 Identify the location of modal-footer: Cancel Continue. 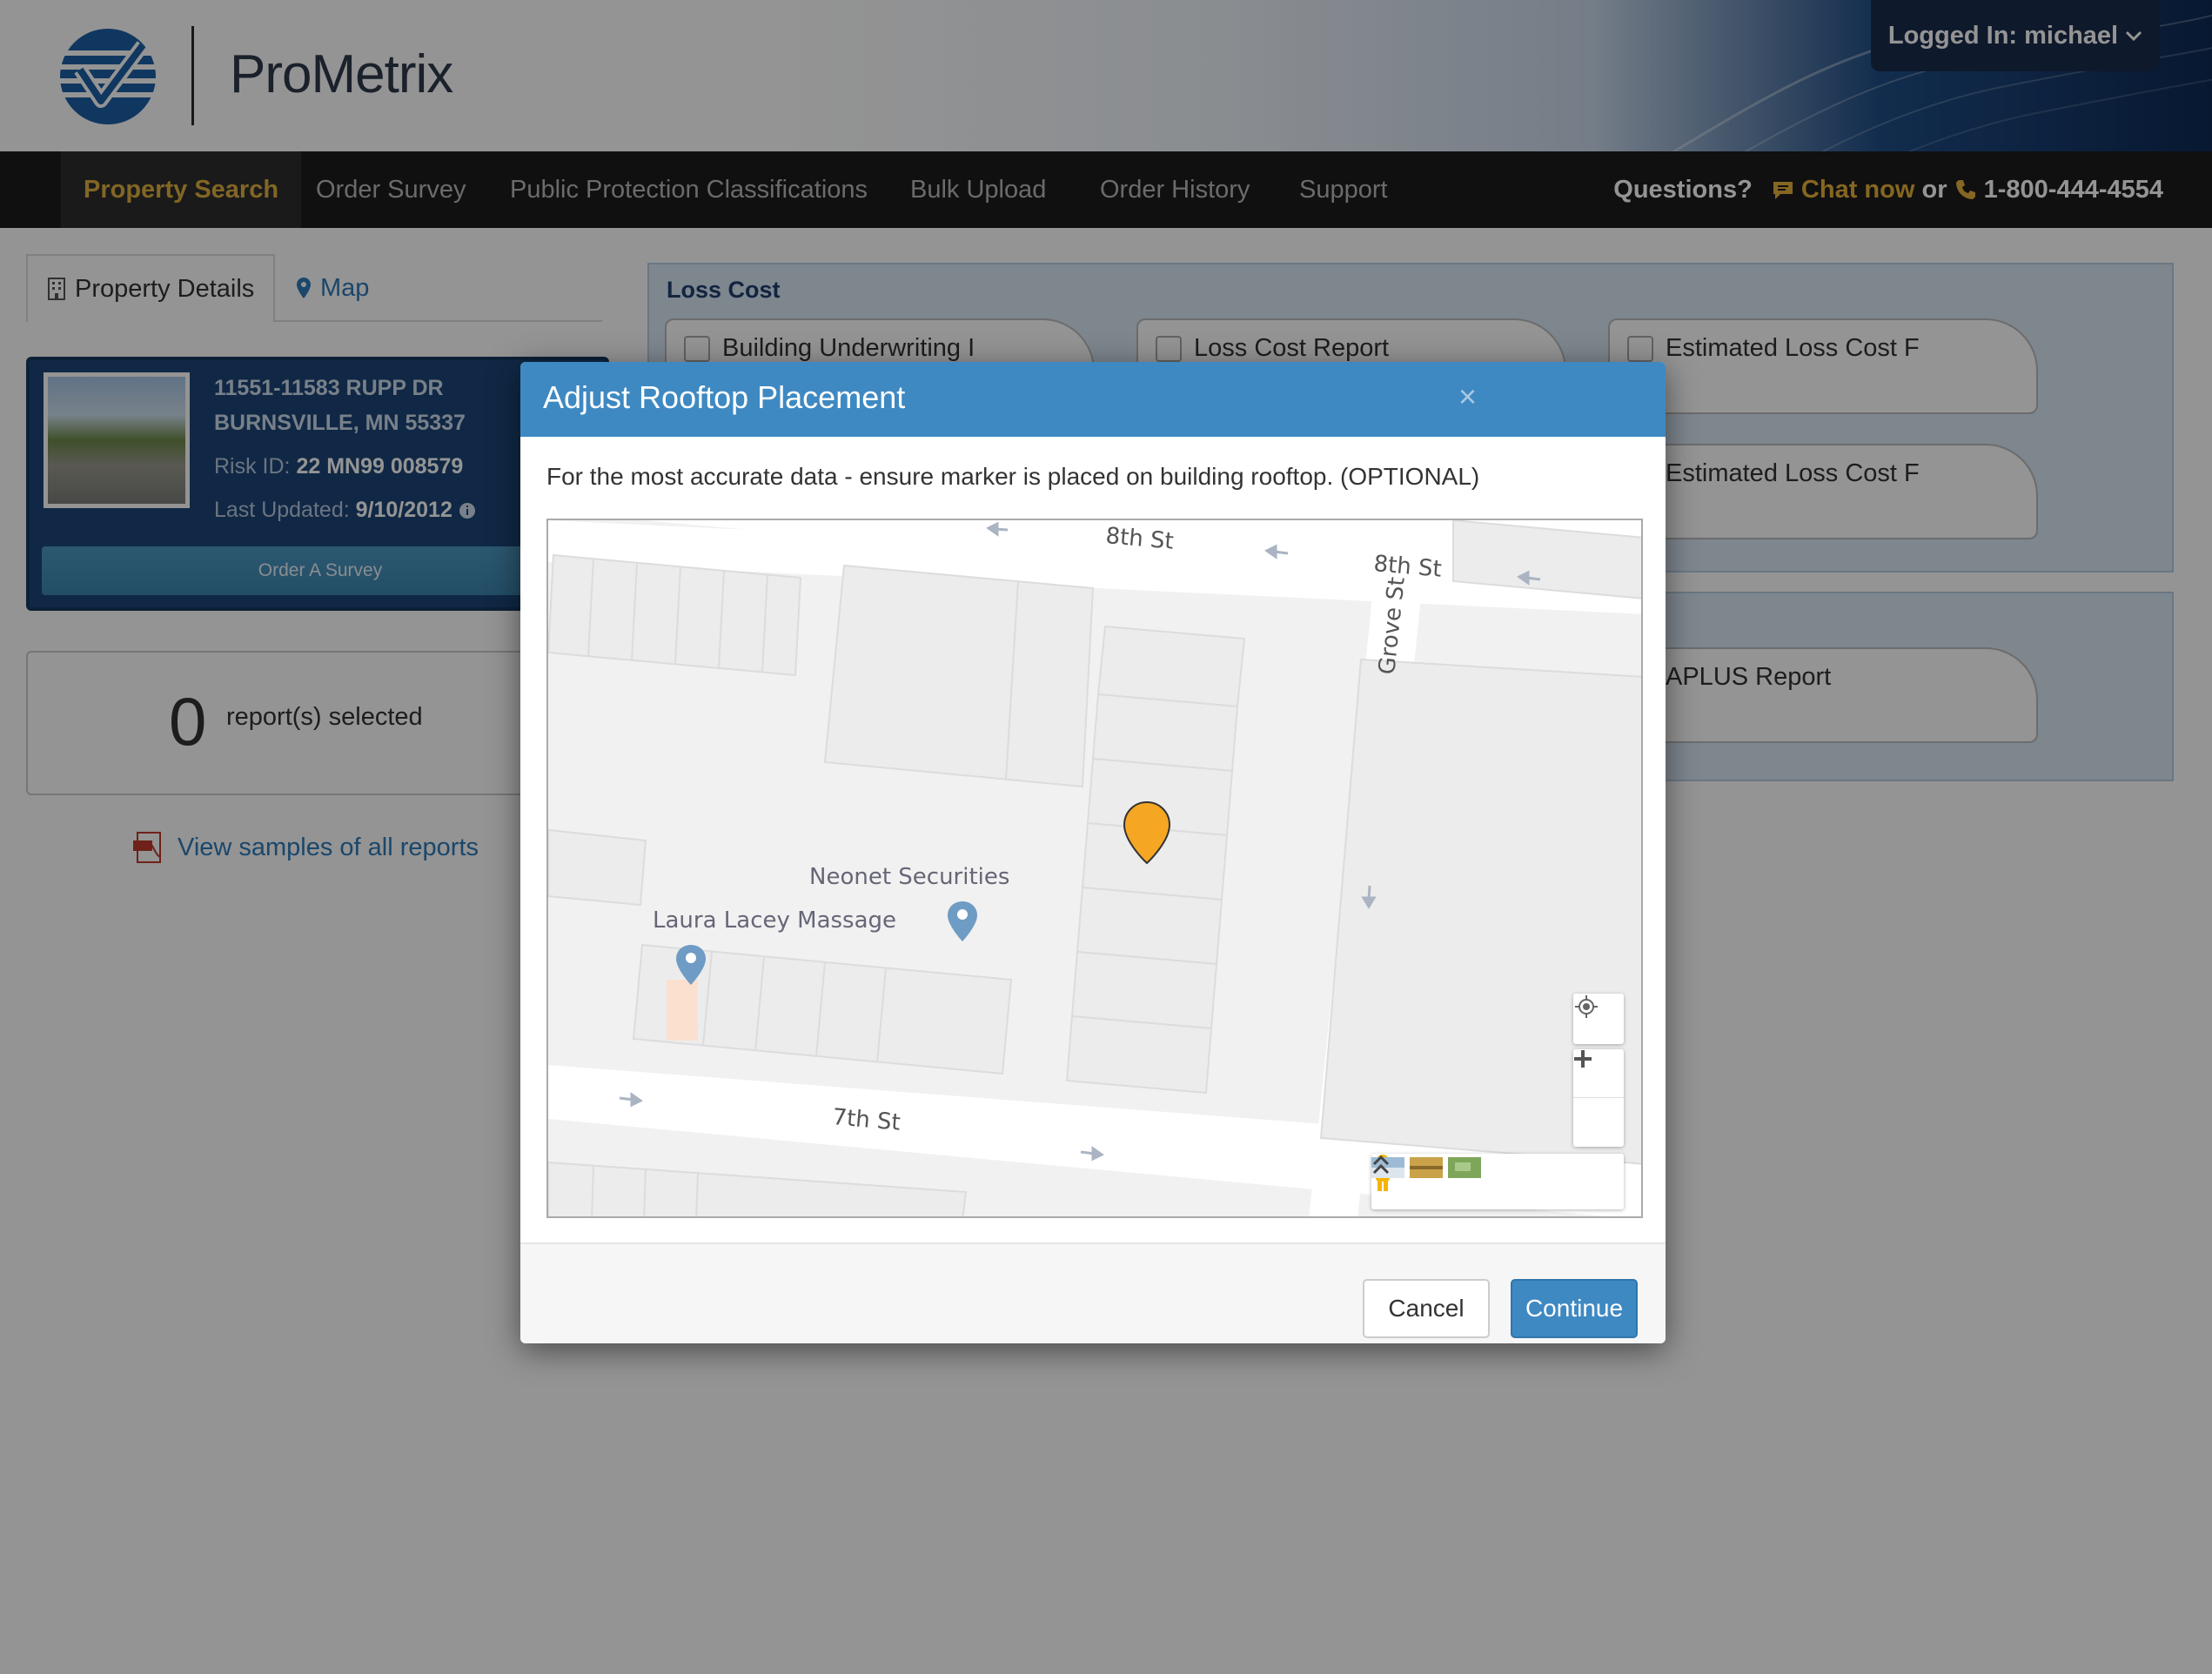
(1093, 1293).